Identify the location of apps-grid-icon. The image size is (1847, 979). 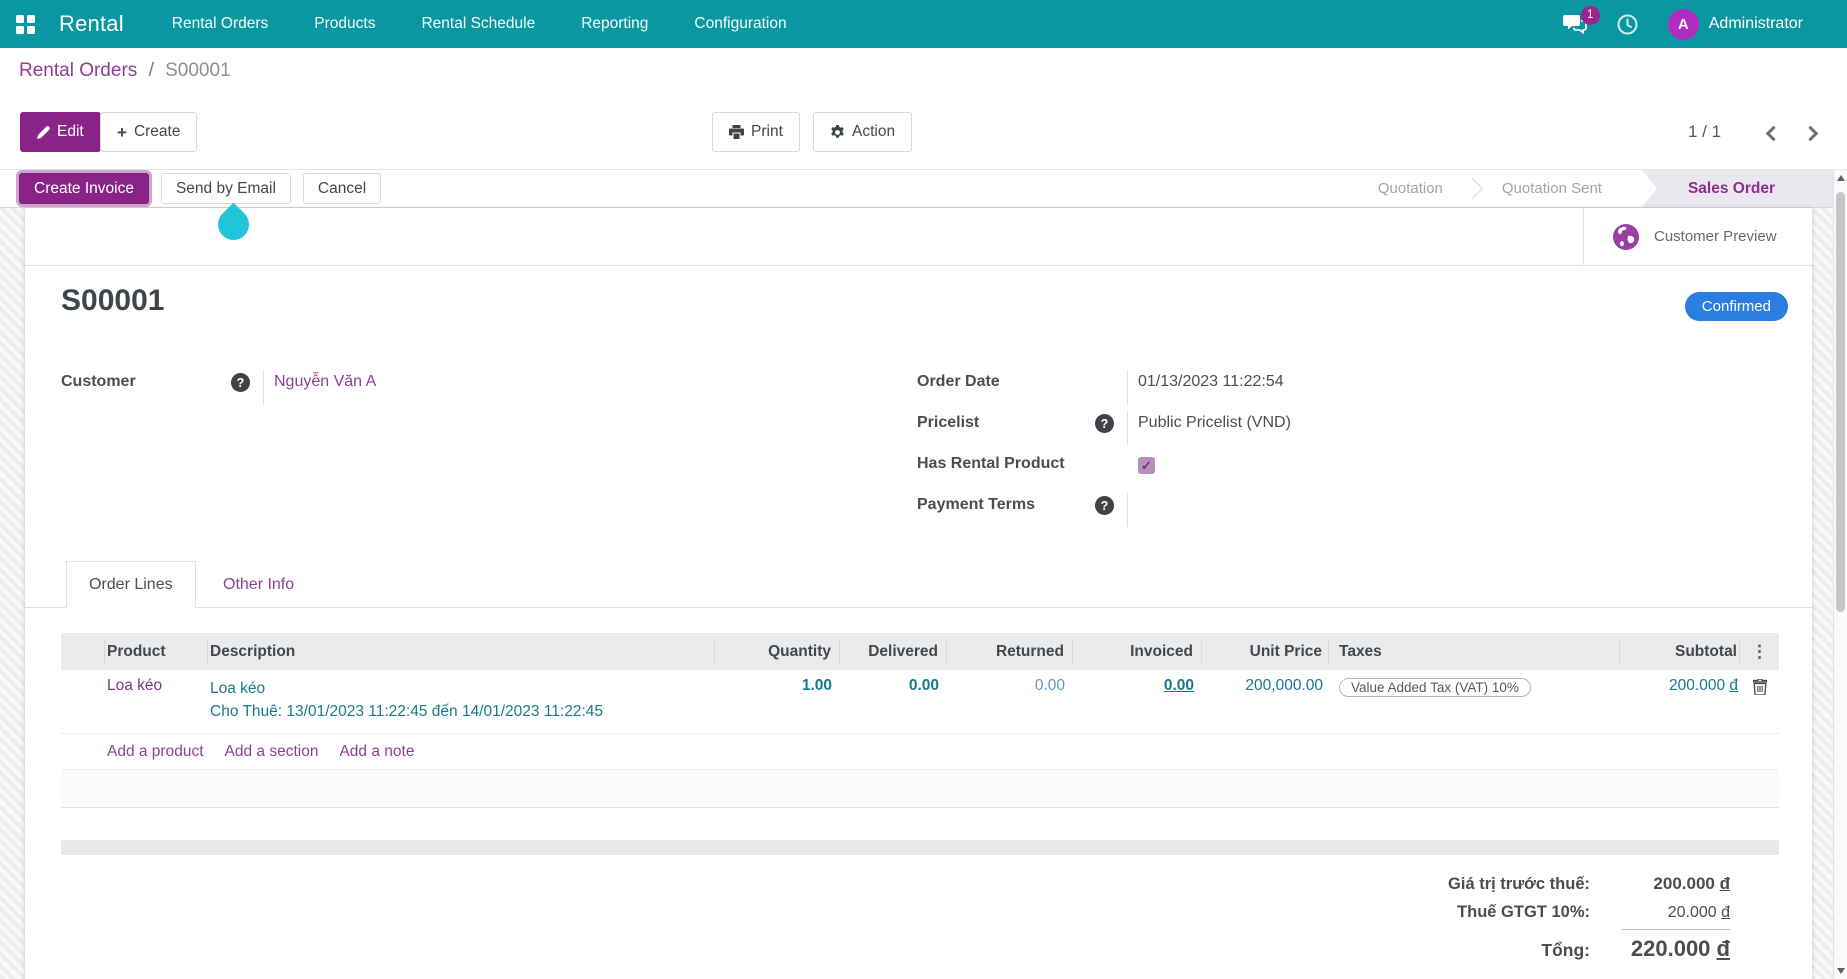
(25, 24).